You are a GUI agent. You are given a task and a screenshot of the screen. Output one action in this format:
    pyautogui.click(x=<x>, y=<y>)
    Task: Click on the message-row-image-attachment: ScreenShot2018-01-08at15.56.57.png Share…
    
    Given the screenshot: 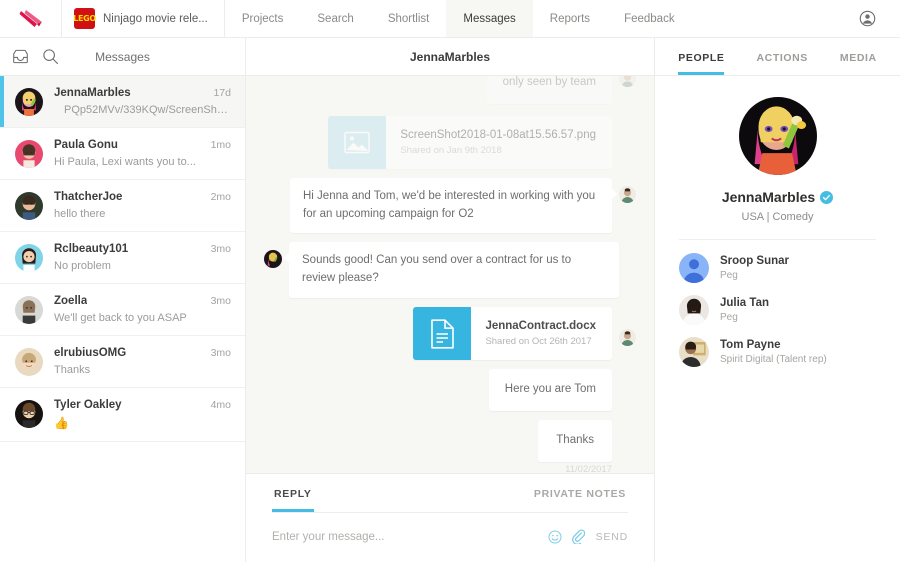 What is the action you would take?
    pyautogui.click(x=450, y=142)
    